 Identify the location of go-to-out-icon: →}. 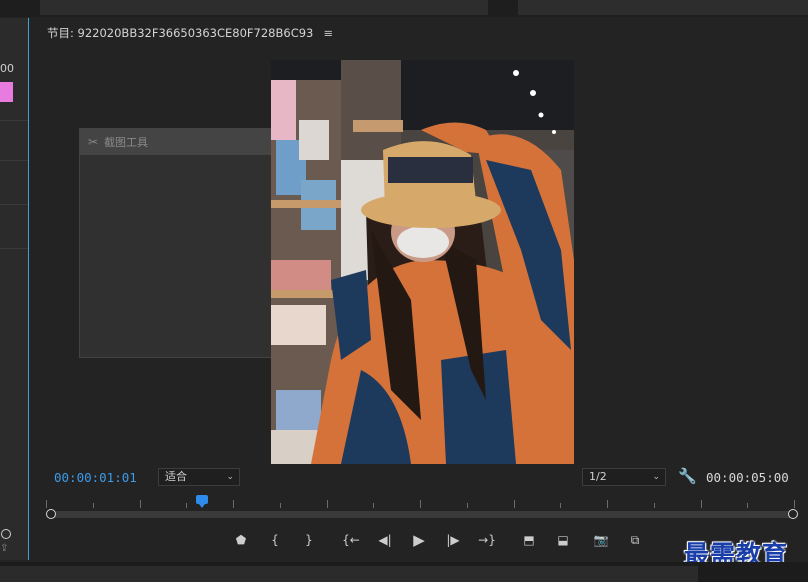
(487, 540).